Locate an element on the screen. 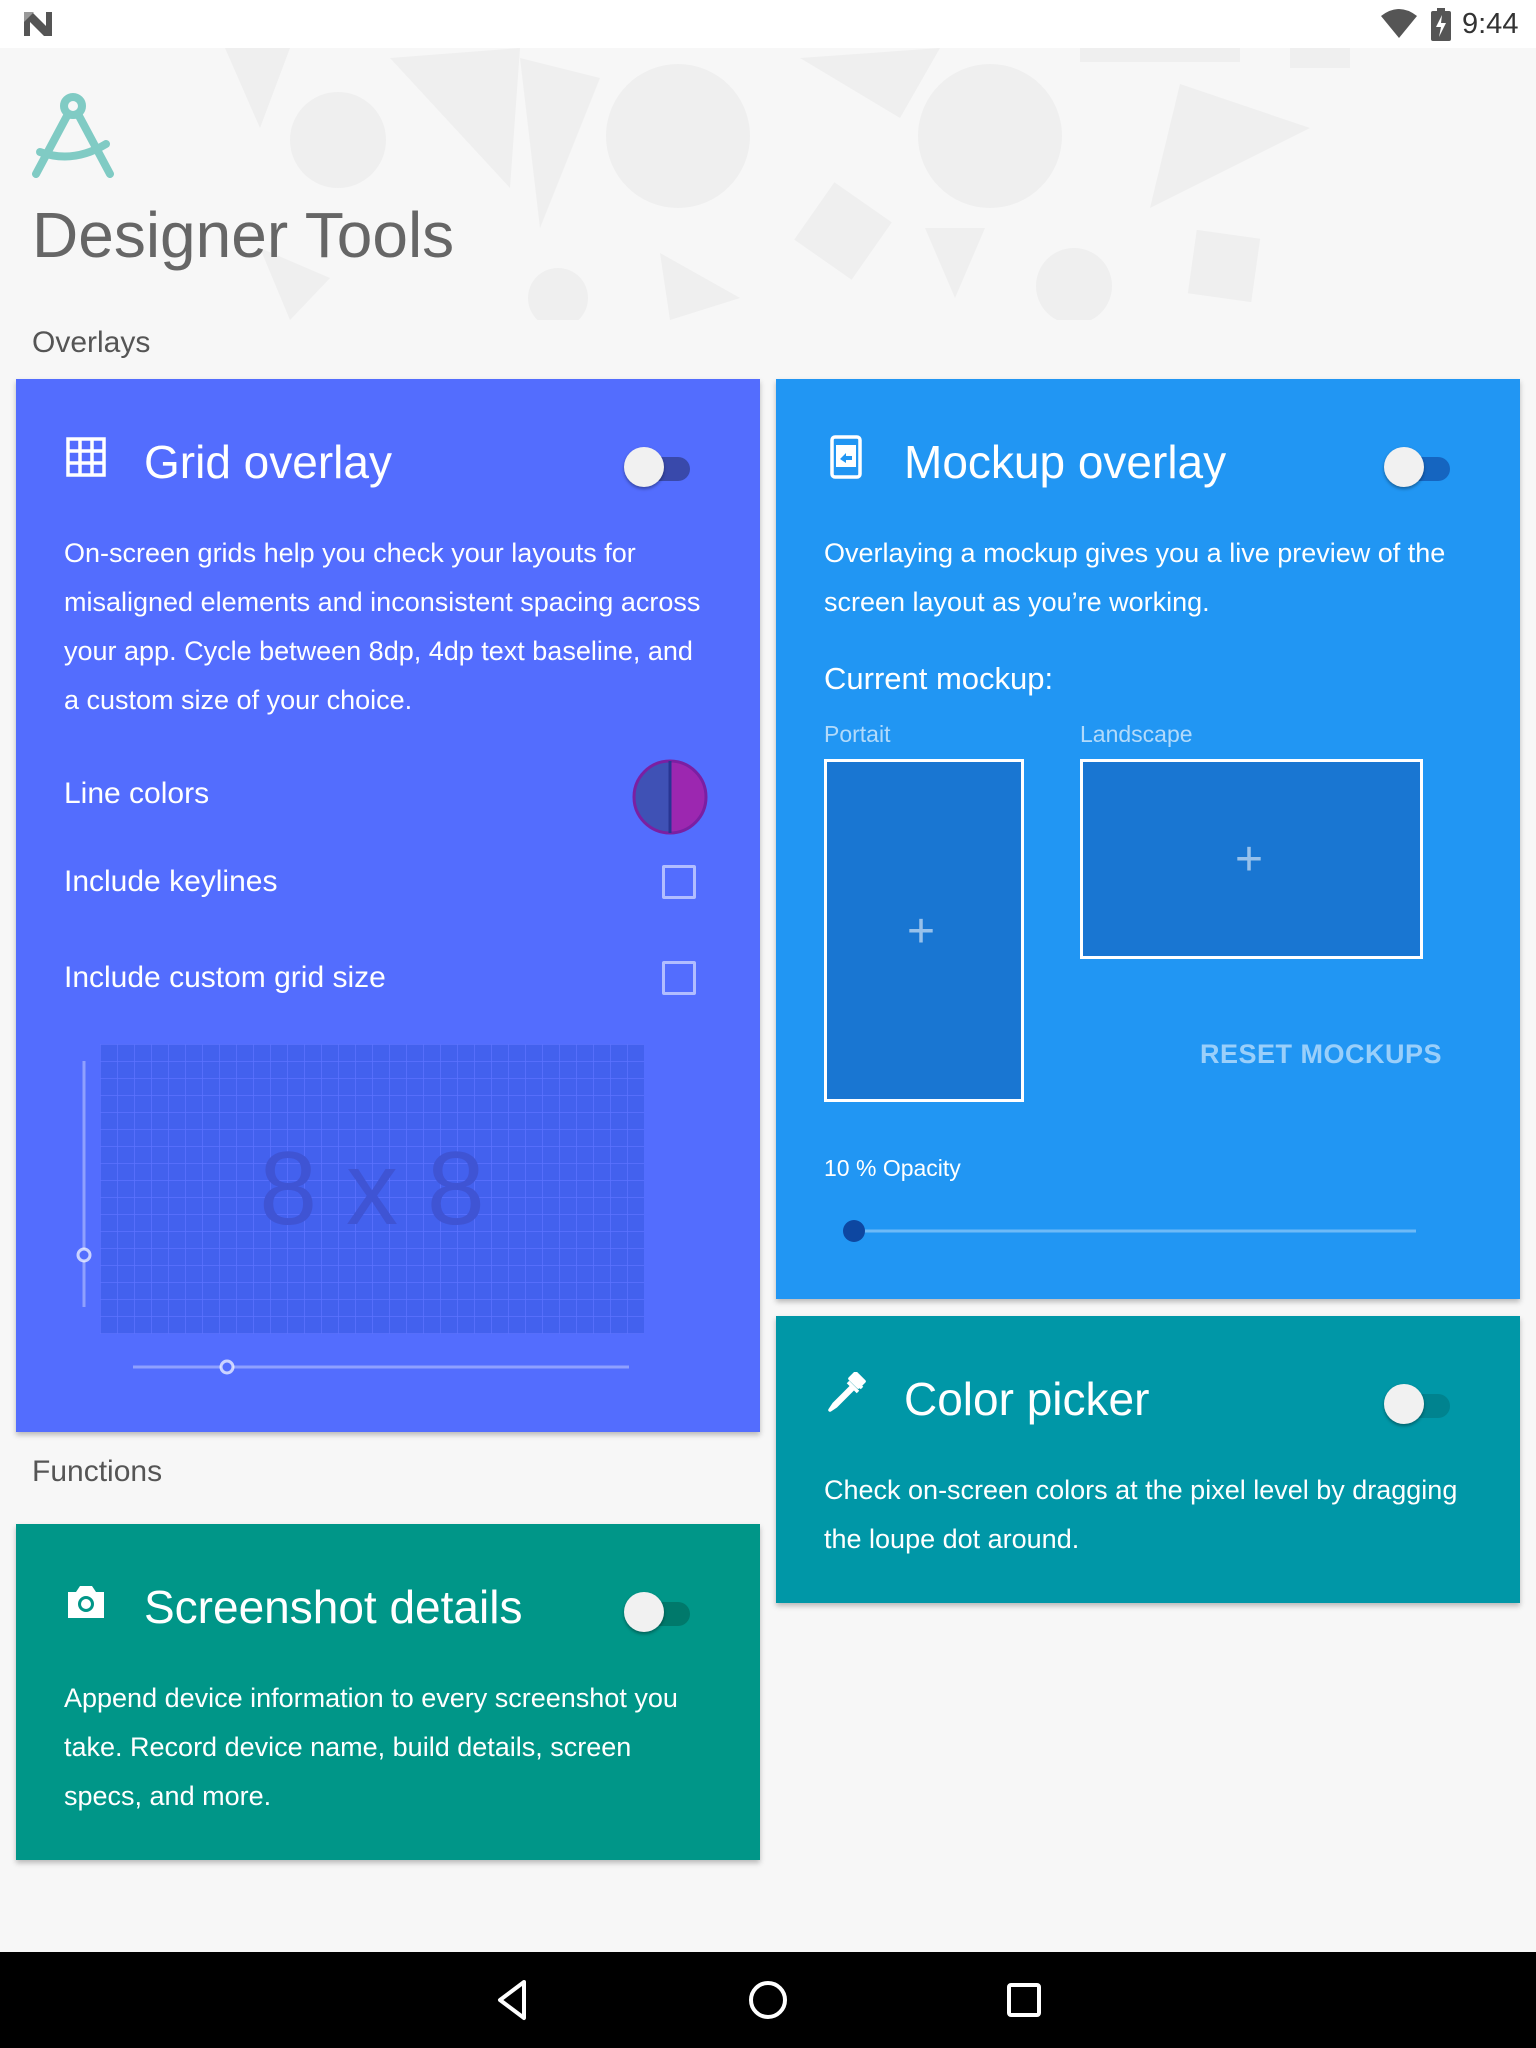 This screenshot has height=2048, width=1536. home-icon is located at coordinates (768, 2000).